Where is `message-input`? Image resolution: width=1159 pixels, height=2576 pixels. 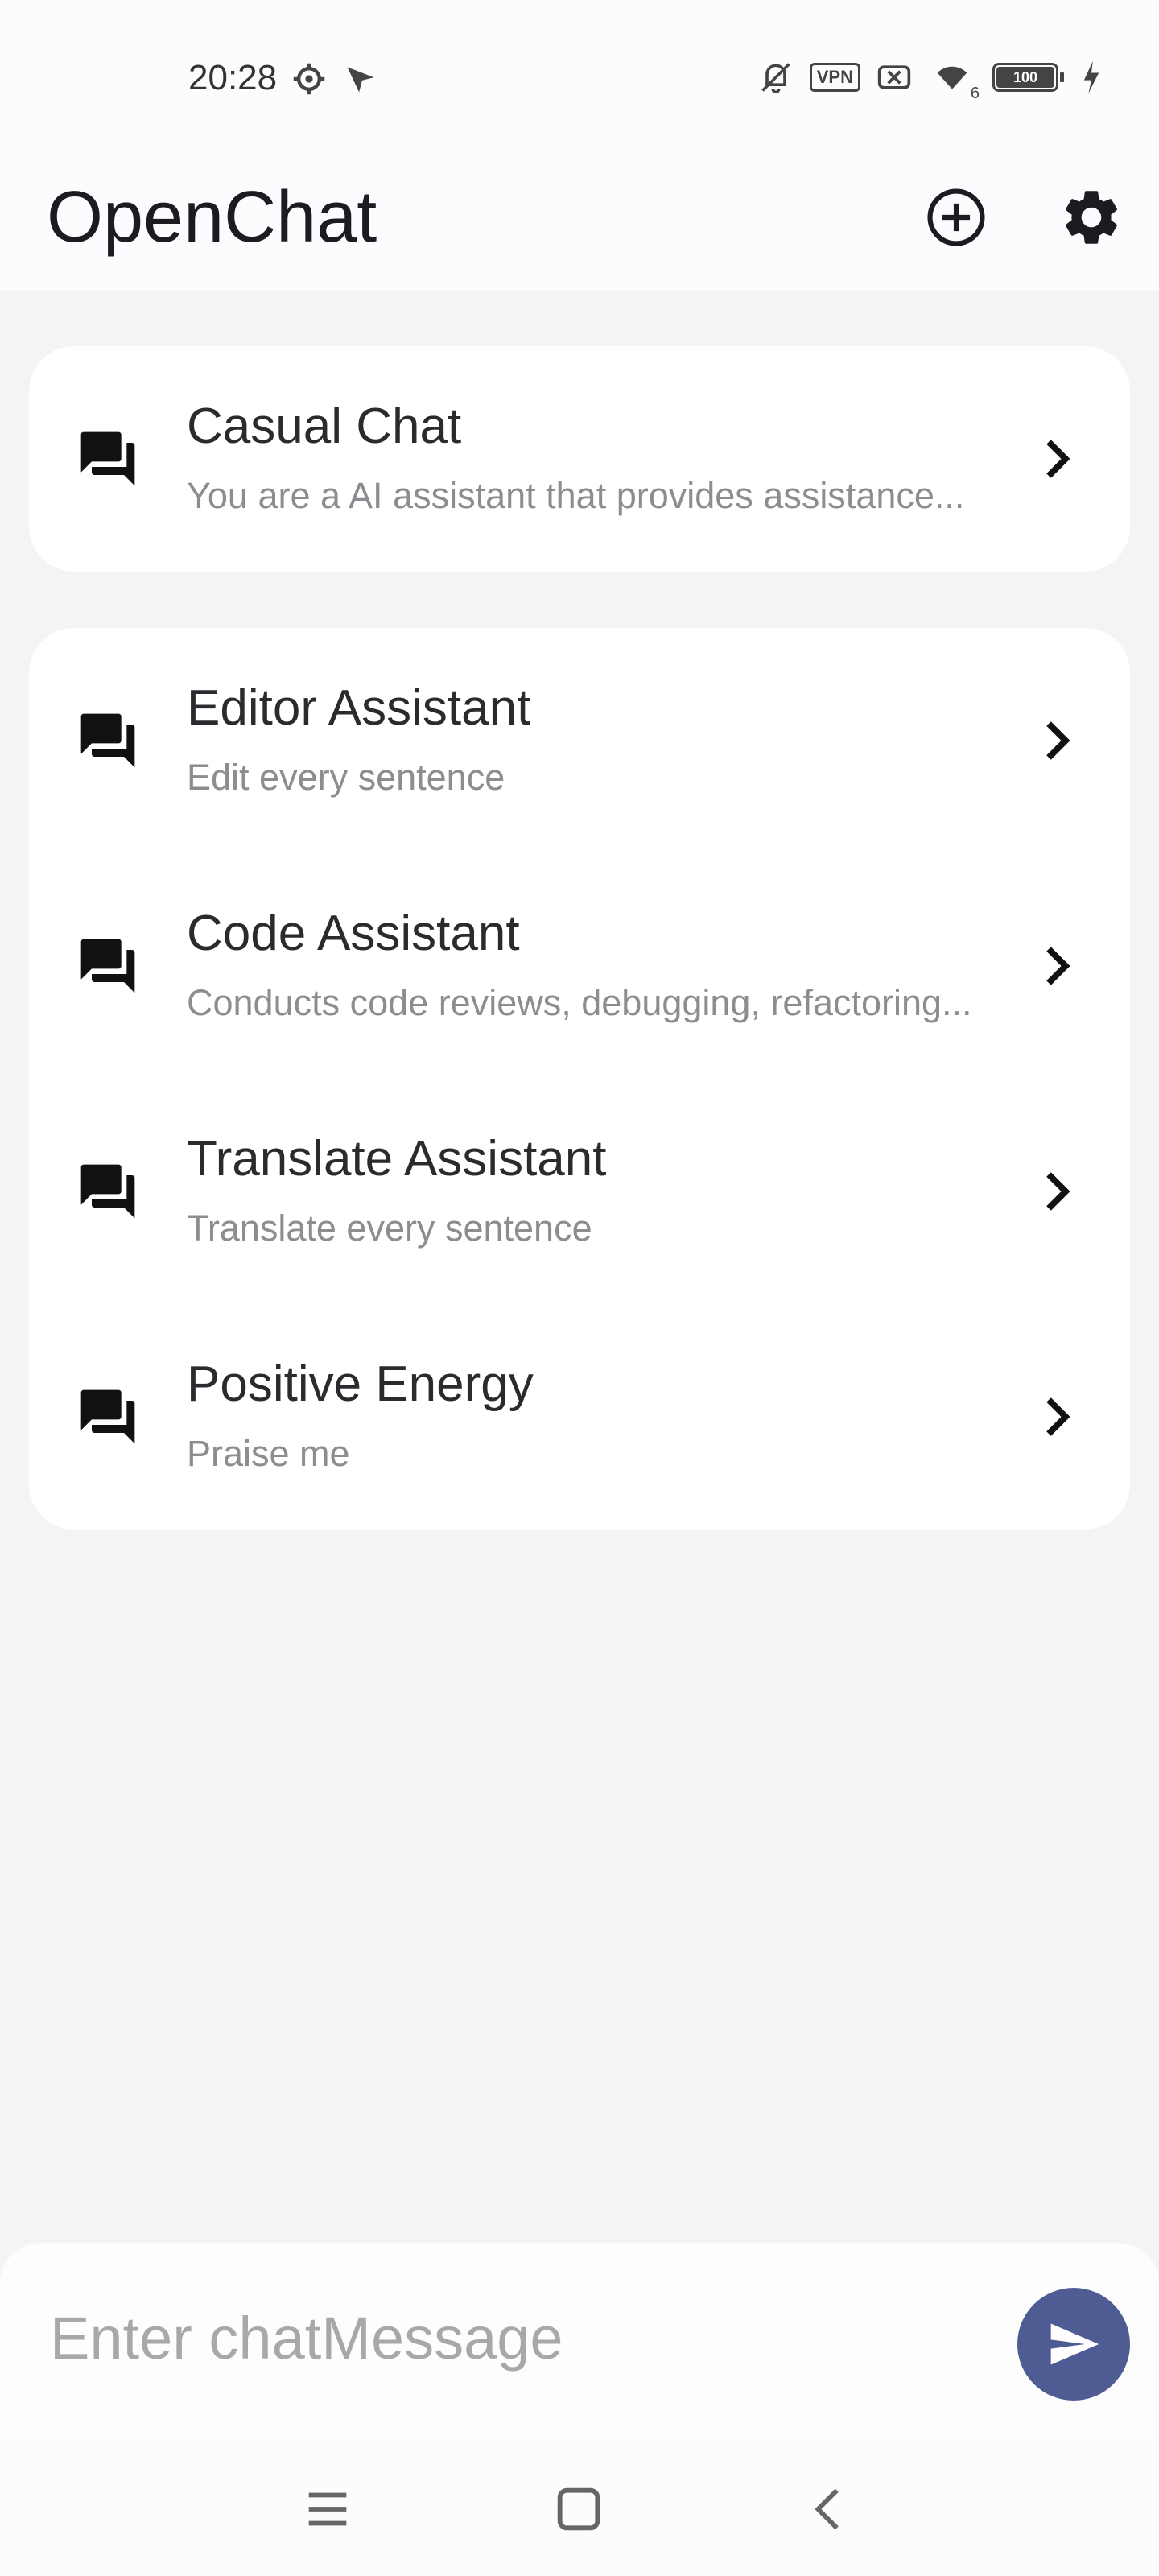 message-input is located at coordinates (512, 2338).